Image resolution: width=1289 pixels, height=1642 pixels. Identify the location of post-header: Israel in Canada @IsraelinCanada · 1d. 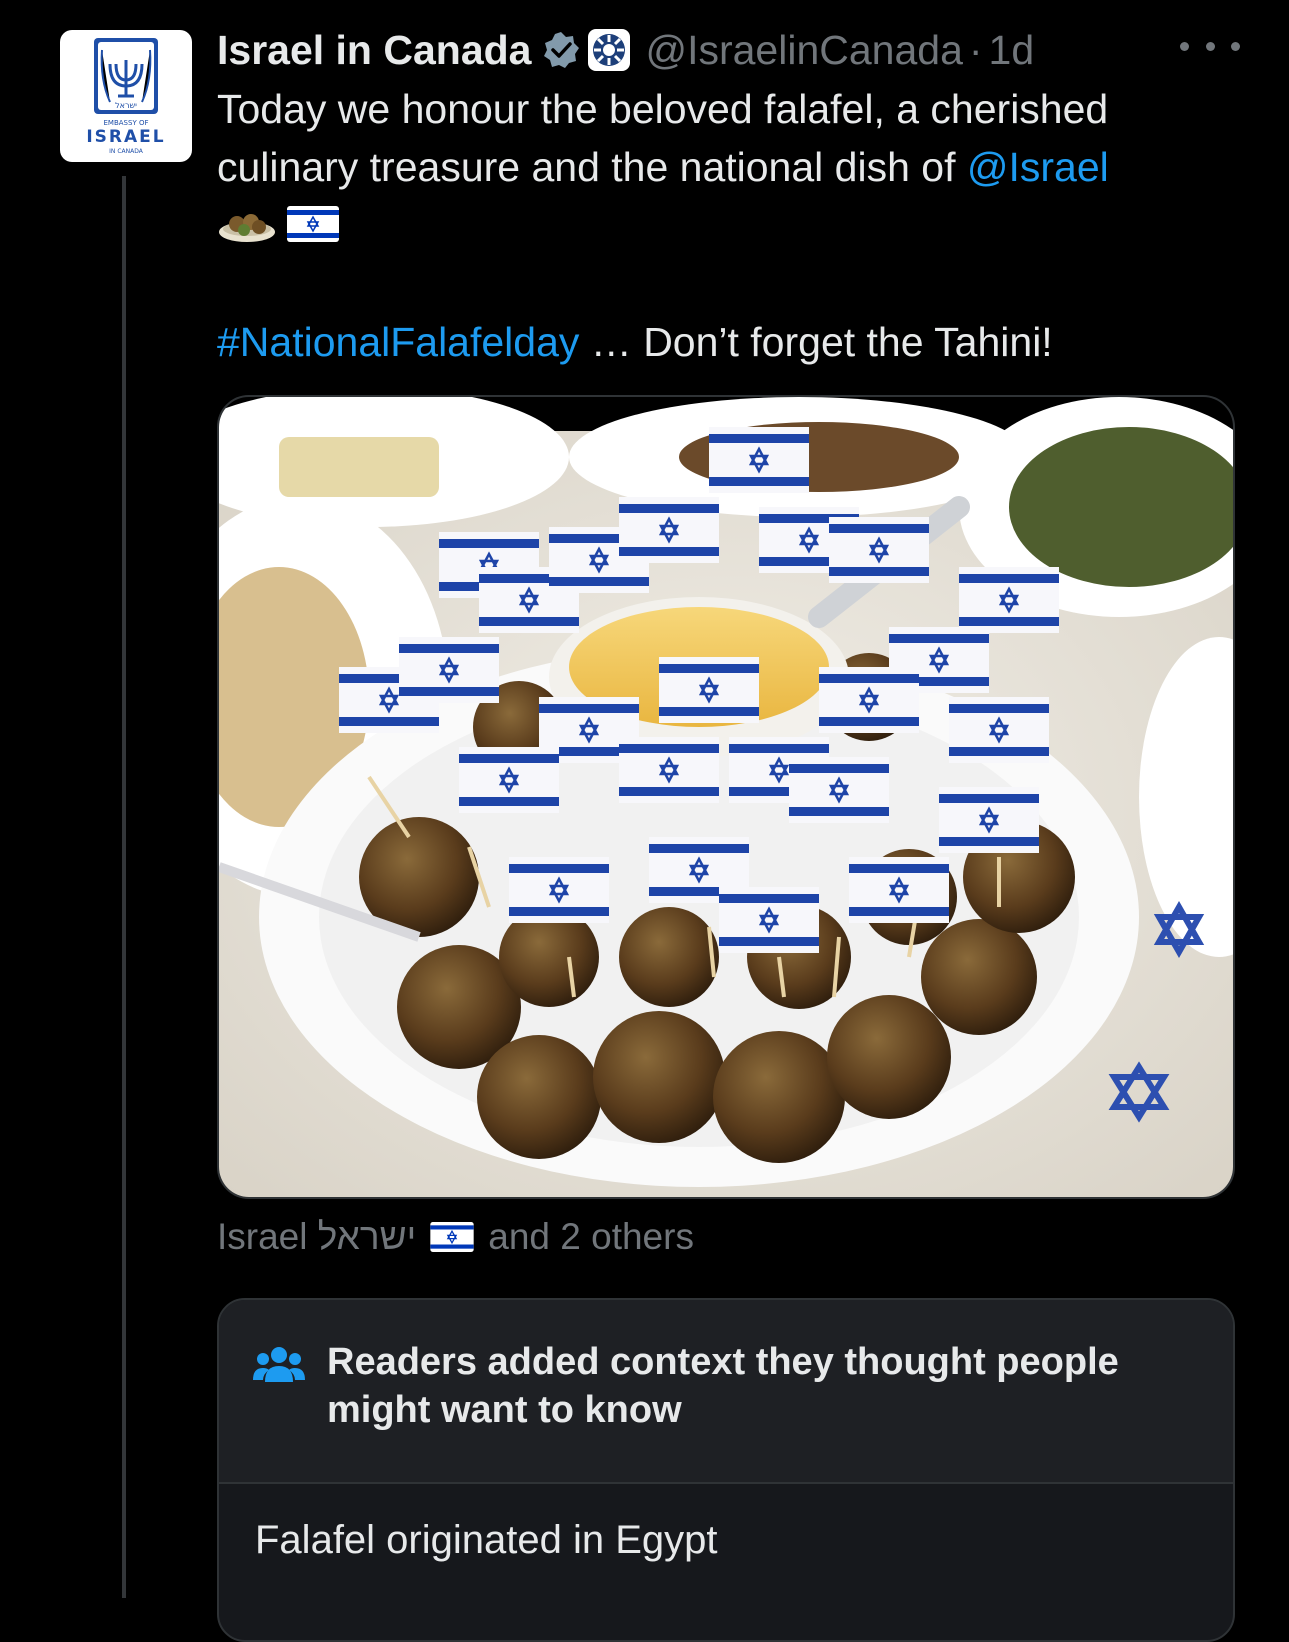
(625, 50).